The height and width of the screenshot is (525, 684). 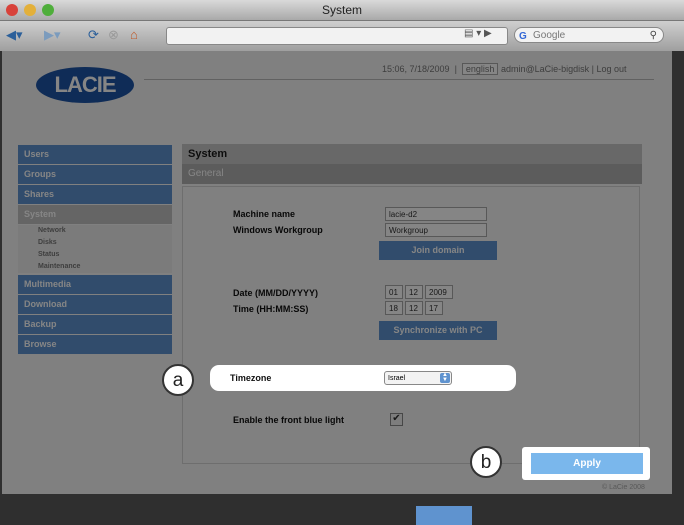 What do you see at coordinates (445, 377) in the screenshot?
I see `select-arrows-icon: ▲ ▼` at bounding box center [445, 377].